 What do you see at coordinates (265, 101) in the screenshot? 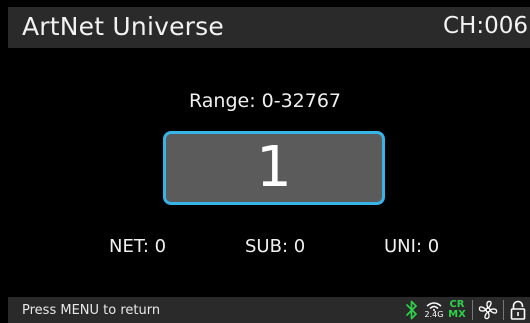
I see `range-label: Range: 0-32767` at bounding box center [265, 101].